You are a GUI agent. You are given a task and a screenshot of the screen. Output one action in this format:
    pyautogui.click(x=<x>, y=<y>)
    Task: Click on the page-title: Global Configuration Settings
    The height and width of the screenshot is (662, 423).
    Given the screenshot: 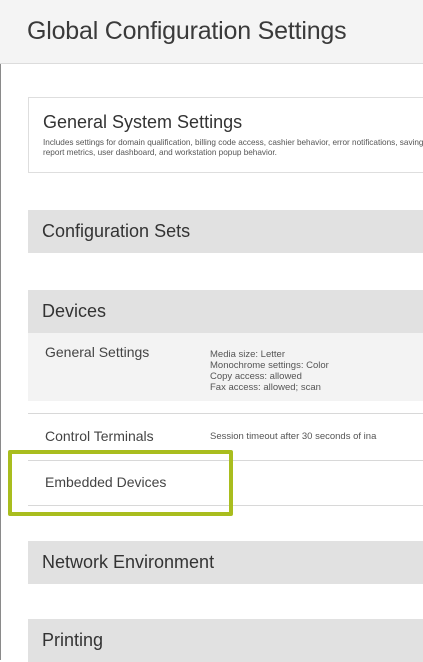 What is the action you would take?
    pyautogui.click(x=187, y=31)
    